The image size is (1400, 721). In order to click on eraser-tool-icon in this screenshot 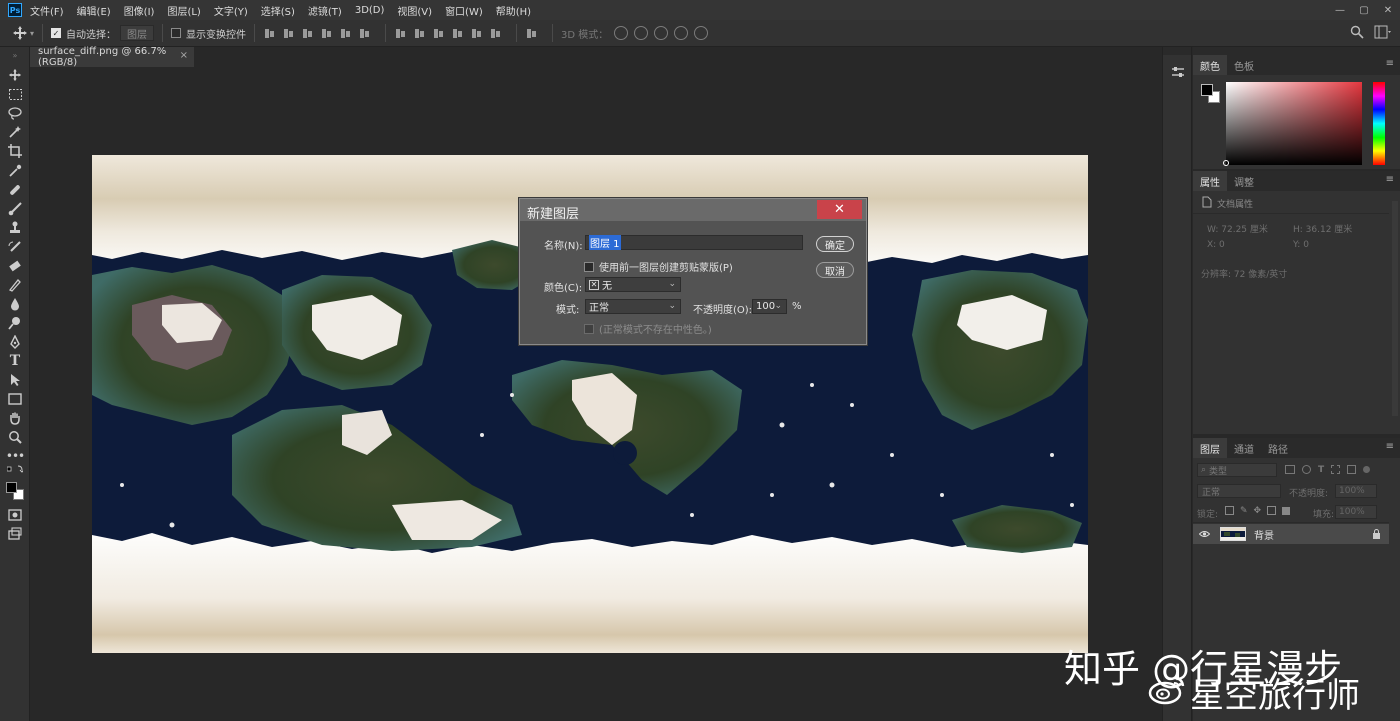, I will do `click(15, 266)`.